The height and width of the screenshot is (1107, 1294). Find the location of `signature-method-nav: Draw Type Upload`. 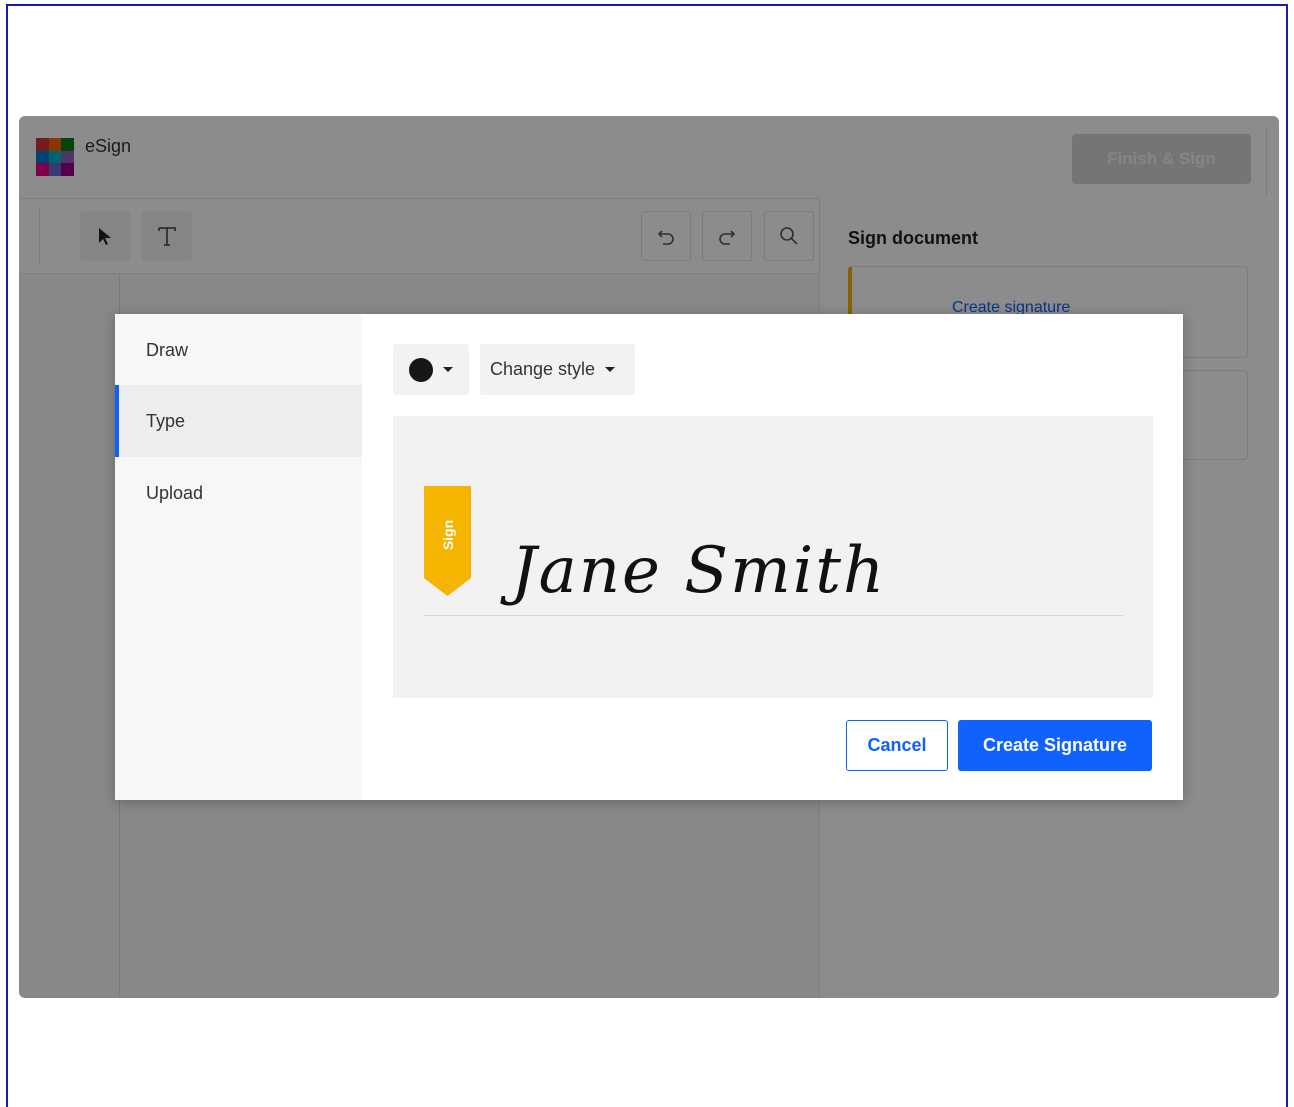

signature-method-nav: Draw Type Upload is located at coordinates (238, 557).